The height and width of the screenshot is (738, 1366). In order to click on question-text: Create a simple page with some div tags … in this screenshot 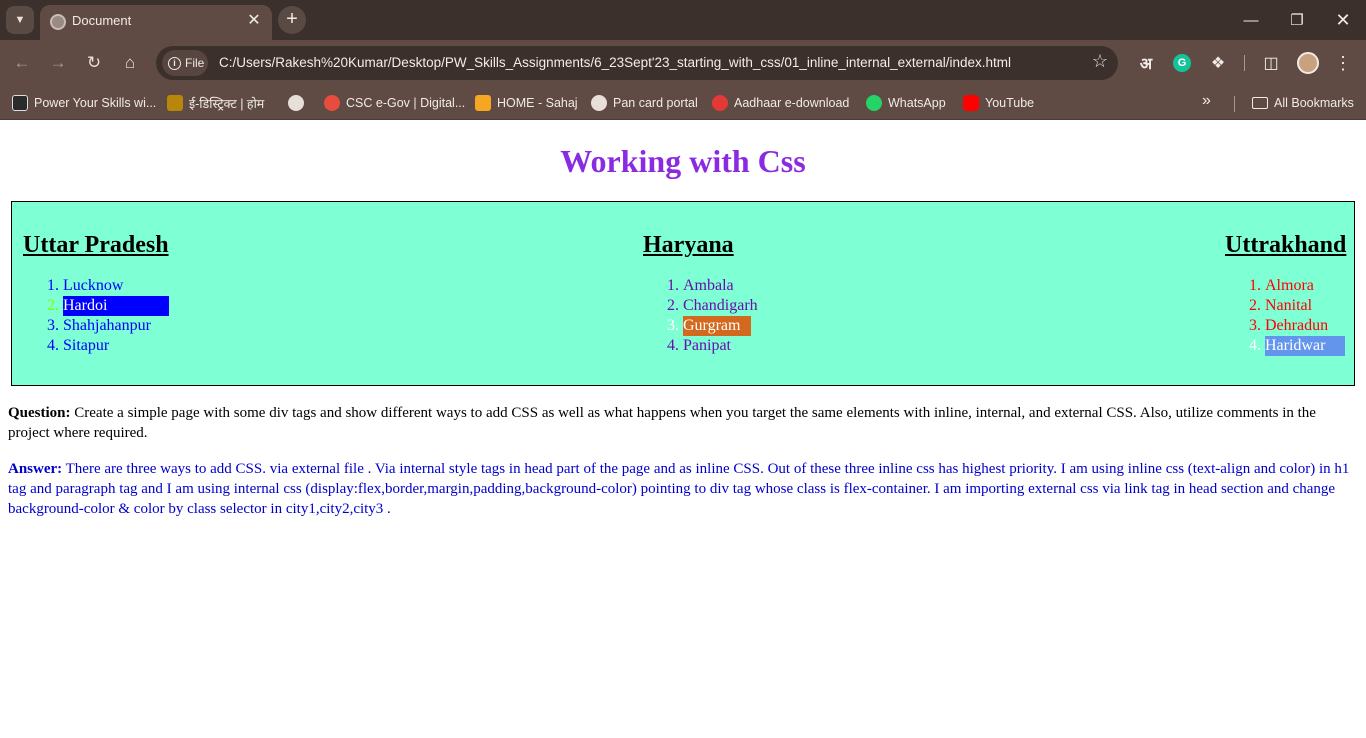, I will do `click(662, 423)`.